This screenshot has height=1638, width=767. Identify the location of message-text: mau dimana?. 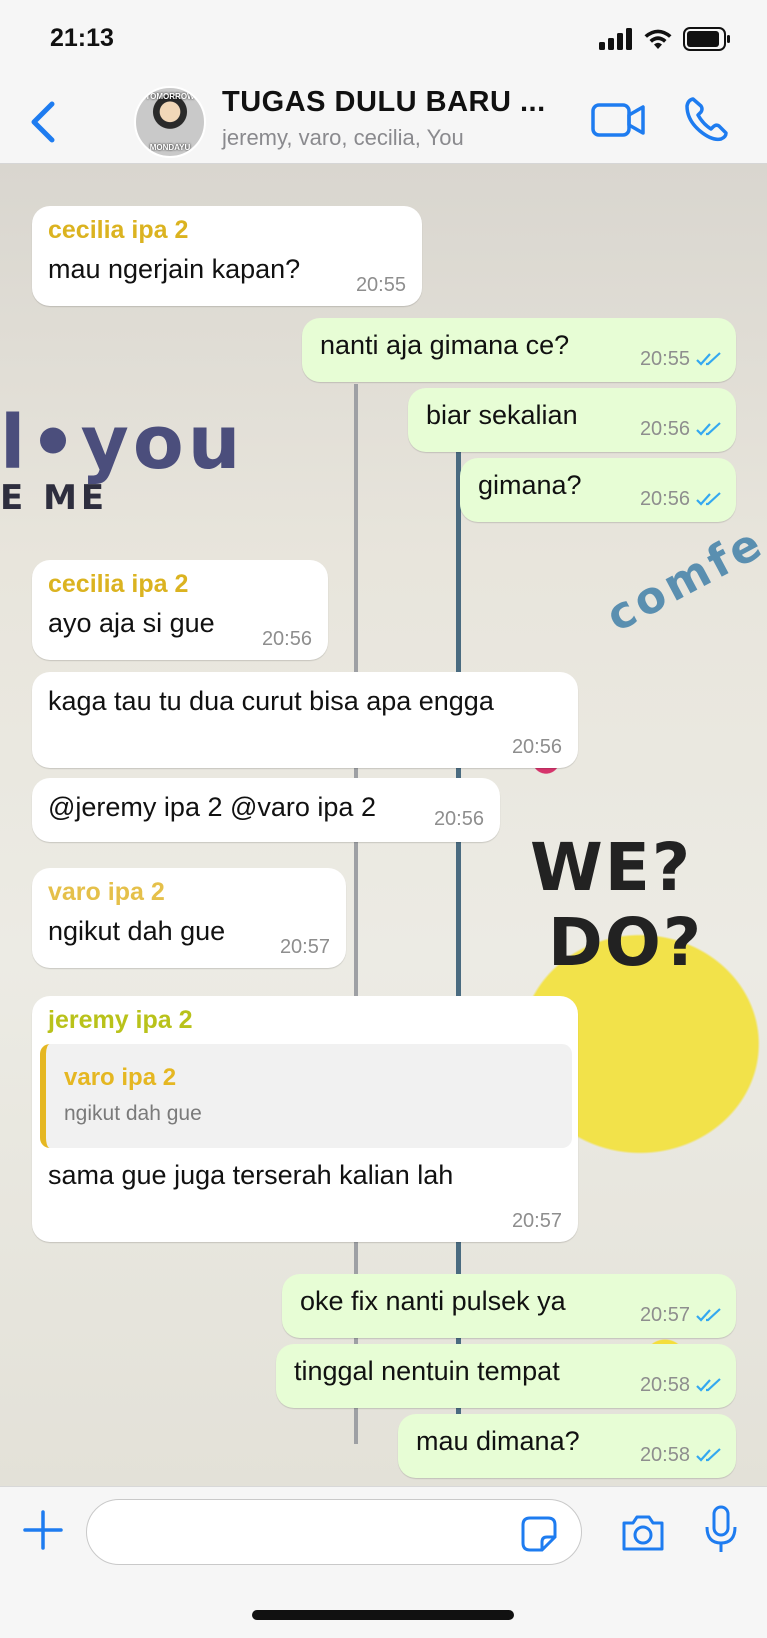
(498, 1441).